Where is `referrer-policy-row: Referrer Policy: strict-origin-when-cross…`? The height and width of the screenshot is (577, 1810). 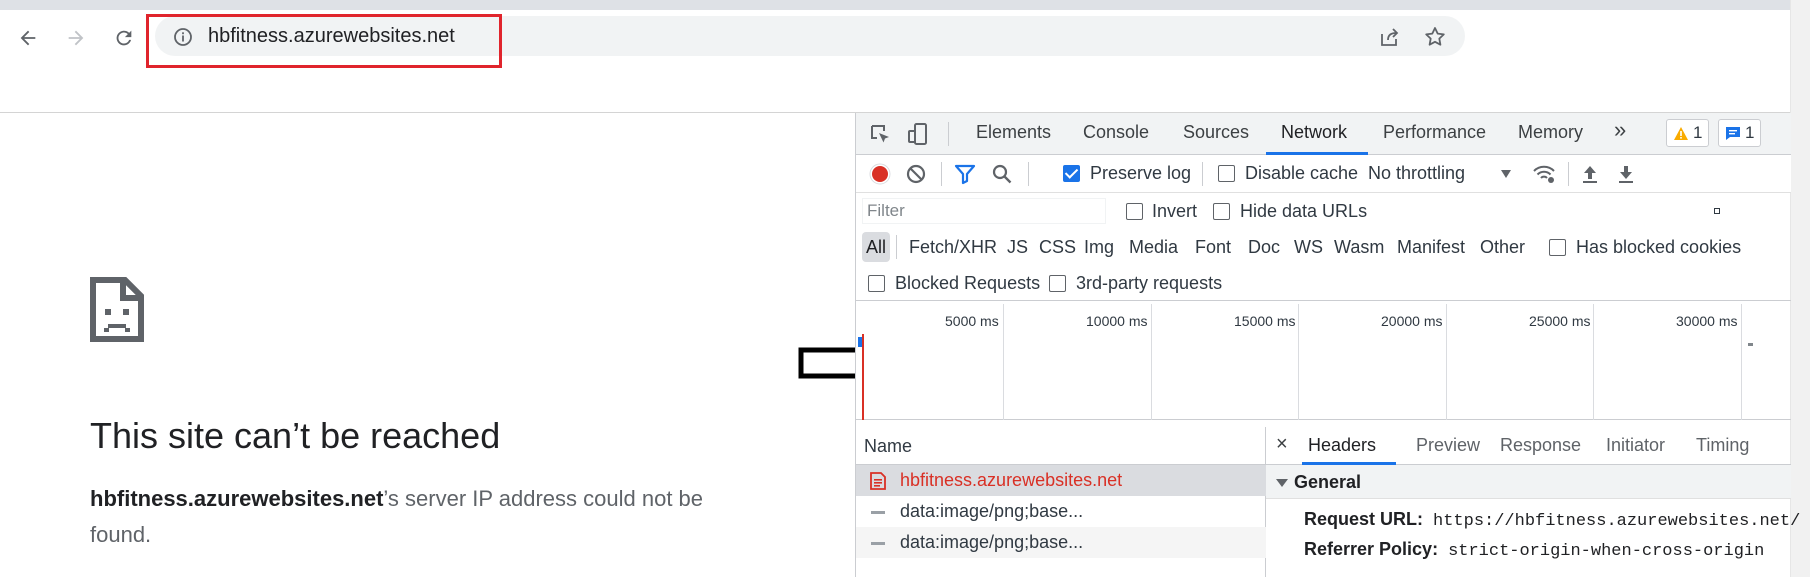 referrer-policy-row: Referrer Policy: strict-origin-when-cross… is located at coordinates (1534, 550).